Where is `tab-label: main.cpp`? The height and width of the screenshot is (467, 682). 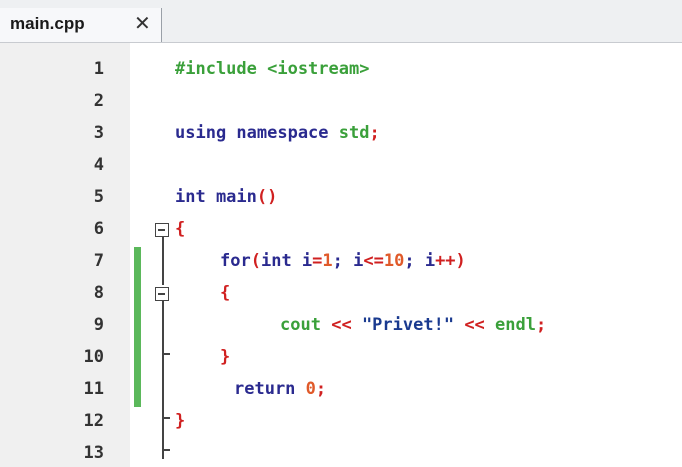 tab-label: main.cpp is located at coordinates (47, 23).